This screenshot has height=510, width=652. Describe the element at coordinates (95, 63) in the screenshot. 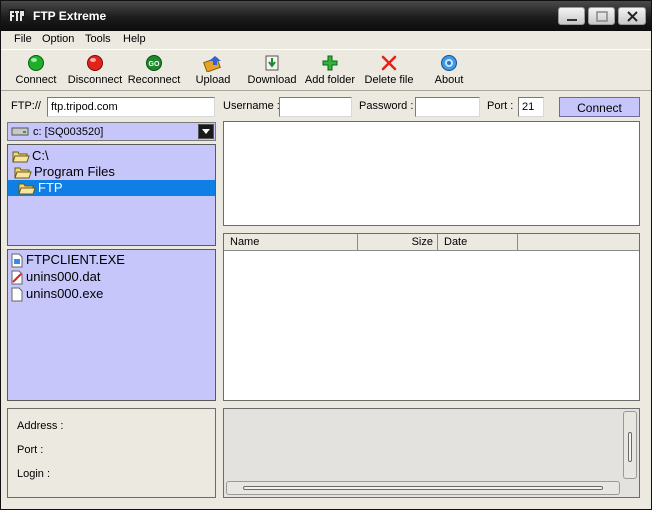

I see `red-circle-icon` at that location.